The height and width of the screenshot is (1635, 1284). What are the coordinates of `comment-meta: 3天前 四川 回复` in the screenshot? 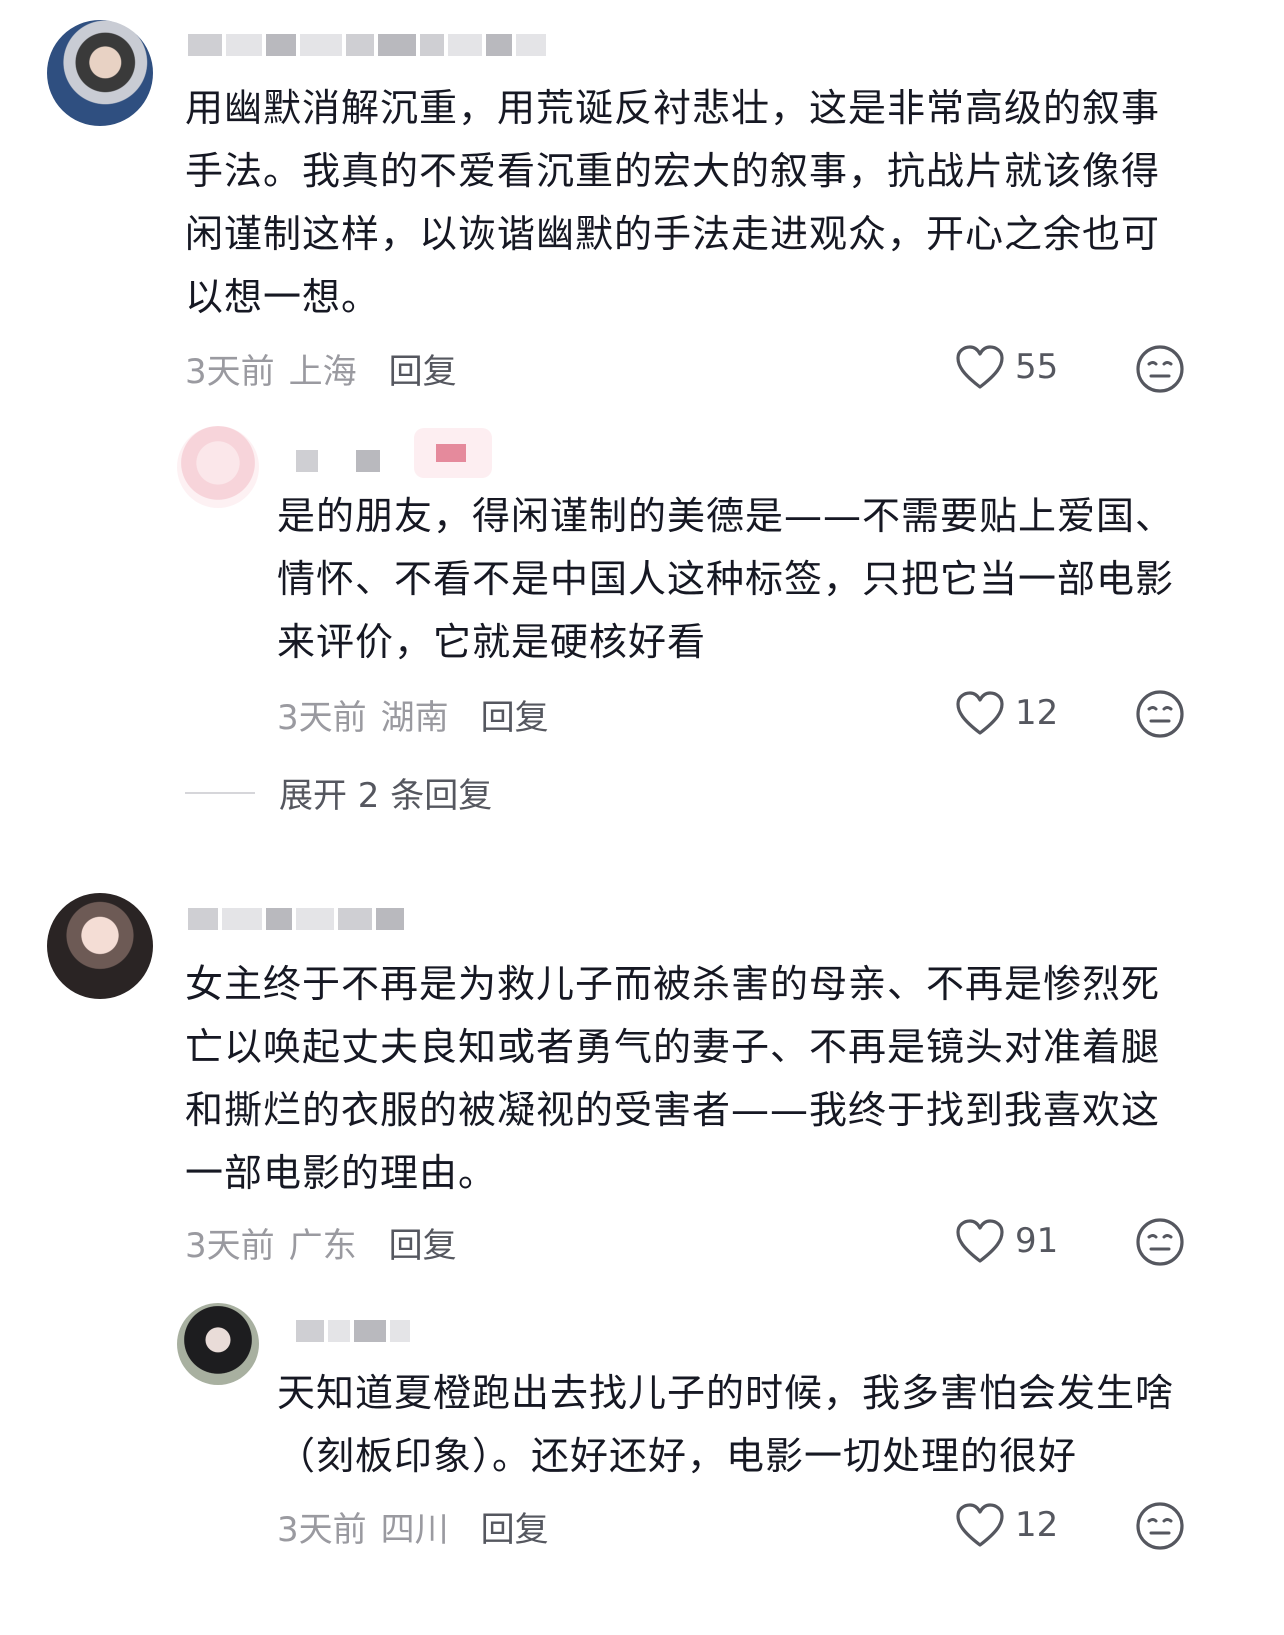 It's located at (413, 1526).